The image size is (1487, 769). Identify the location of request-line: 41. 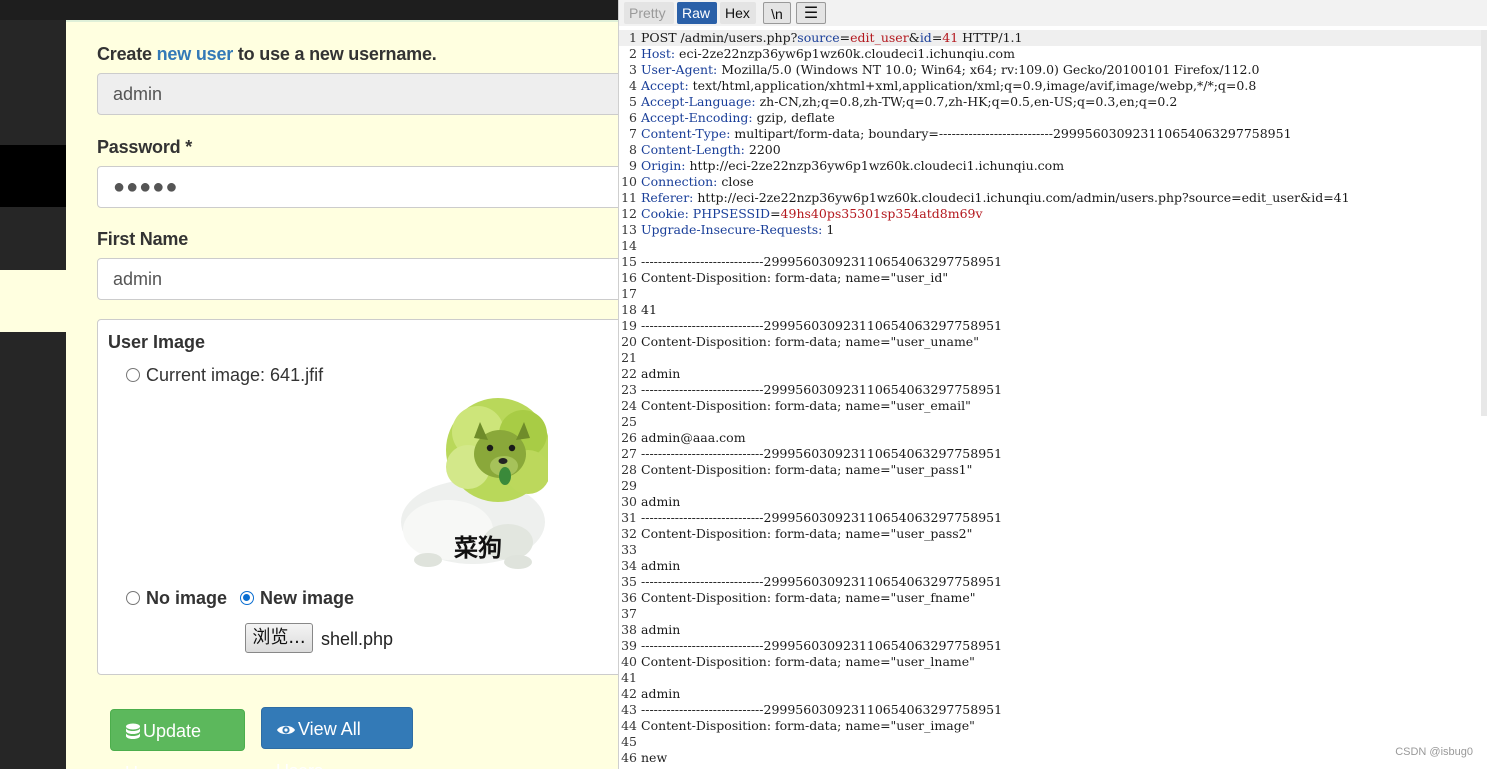
(1053, 678).